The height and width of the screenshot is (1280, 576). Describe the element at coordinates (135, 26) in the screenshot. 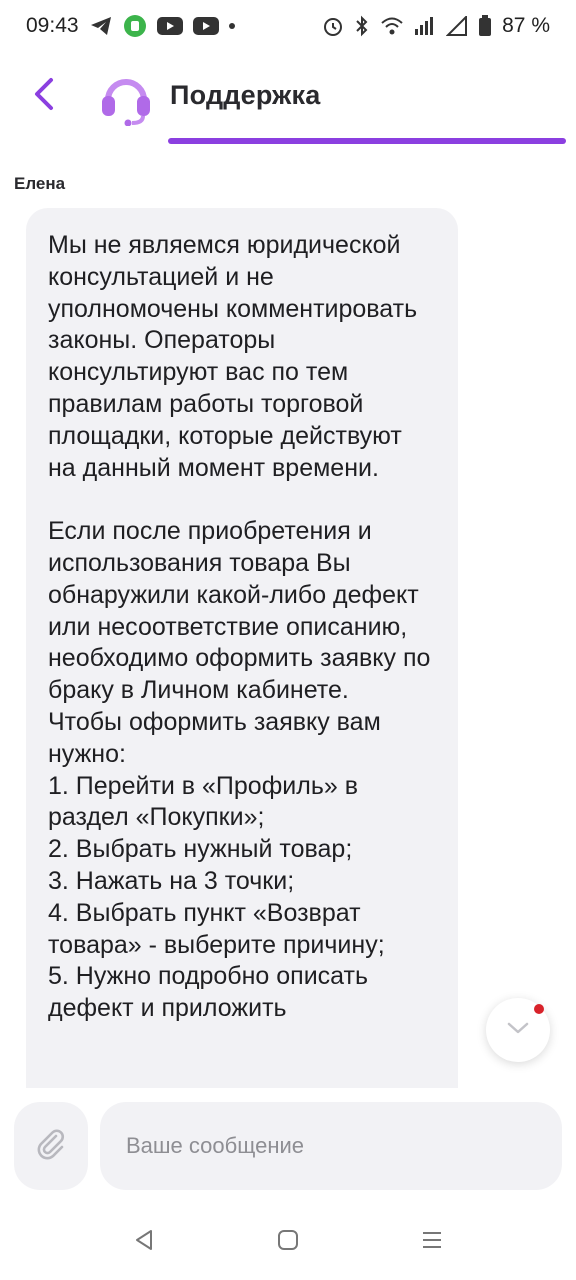

I see `app-notification-icon` at that location.